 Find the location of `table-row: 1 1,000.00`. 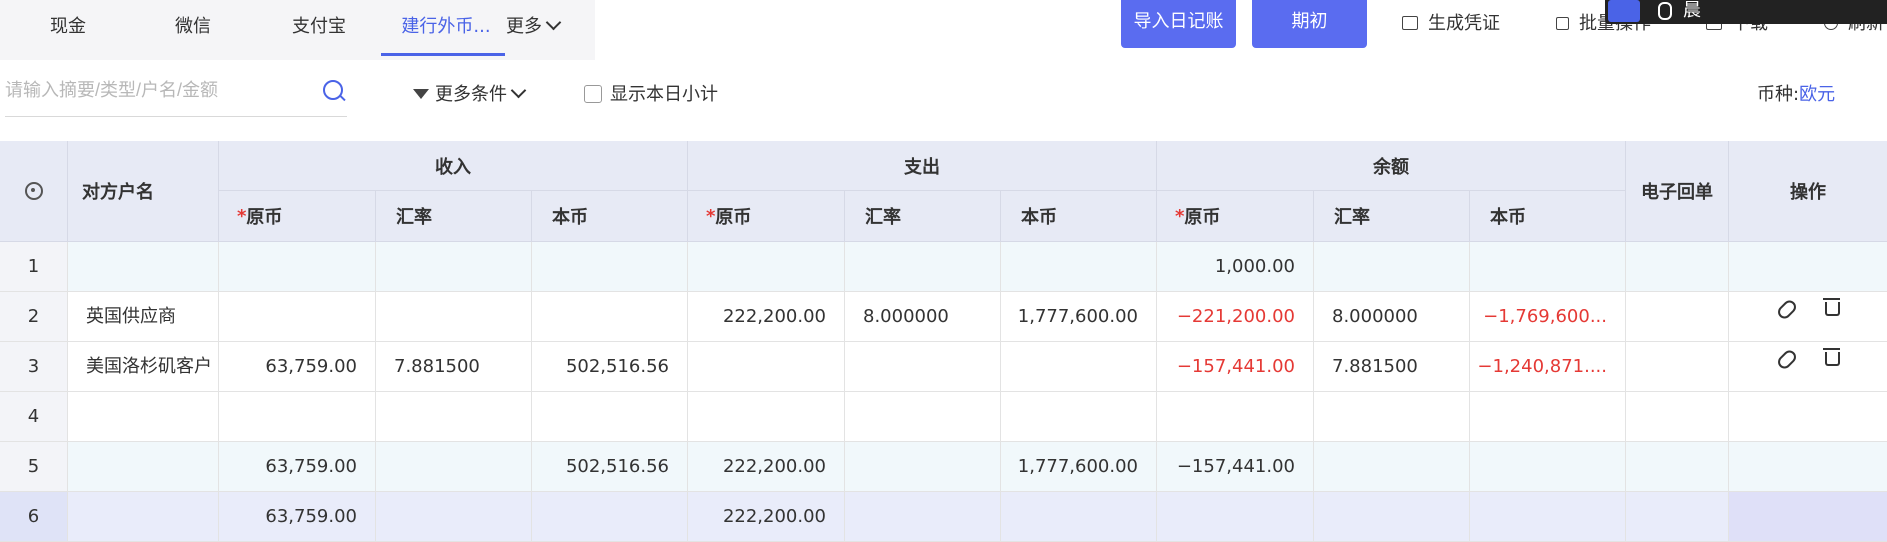

table-row: 1 1,000.00 is located at coordinates (943, 267).